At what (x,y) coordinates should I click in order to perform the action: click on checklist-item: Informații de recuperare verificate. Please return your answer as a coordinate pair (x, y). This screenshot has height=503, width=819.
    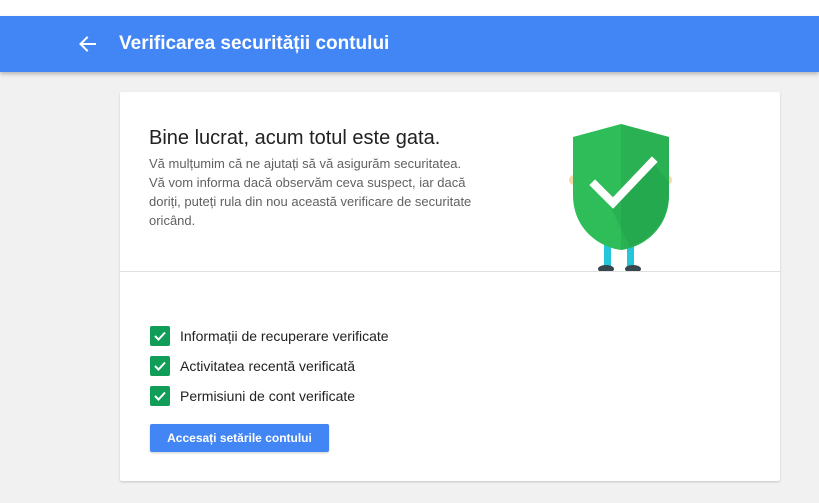
    Looking at the image, I should click on (269, 336).